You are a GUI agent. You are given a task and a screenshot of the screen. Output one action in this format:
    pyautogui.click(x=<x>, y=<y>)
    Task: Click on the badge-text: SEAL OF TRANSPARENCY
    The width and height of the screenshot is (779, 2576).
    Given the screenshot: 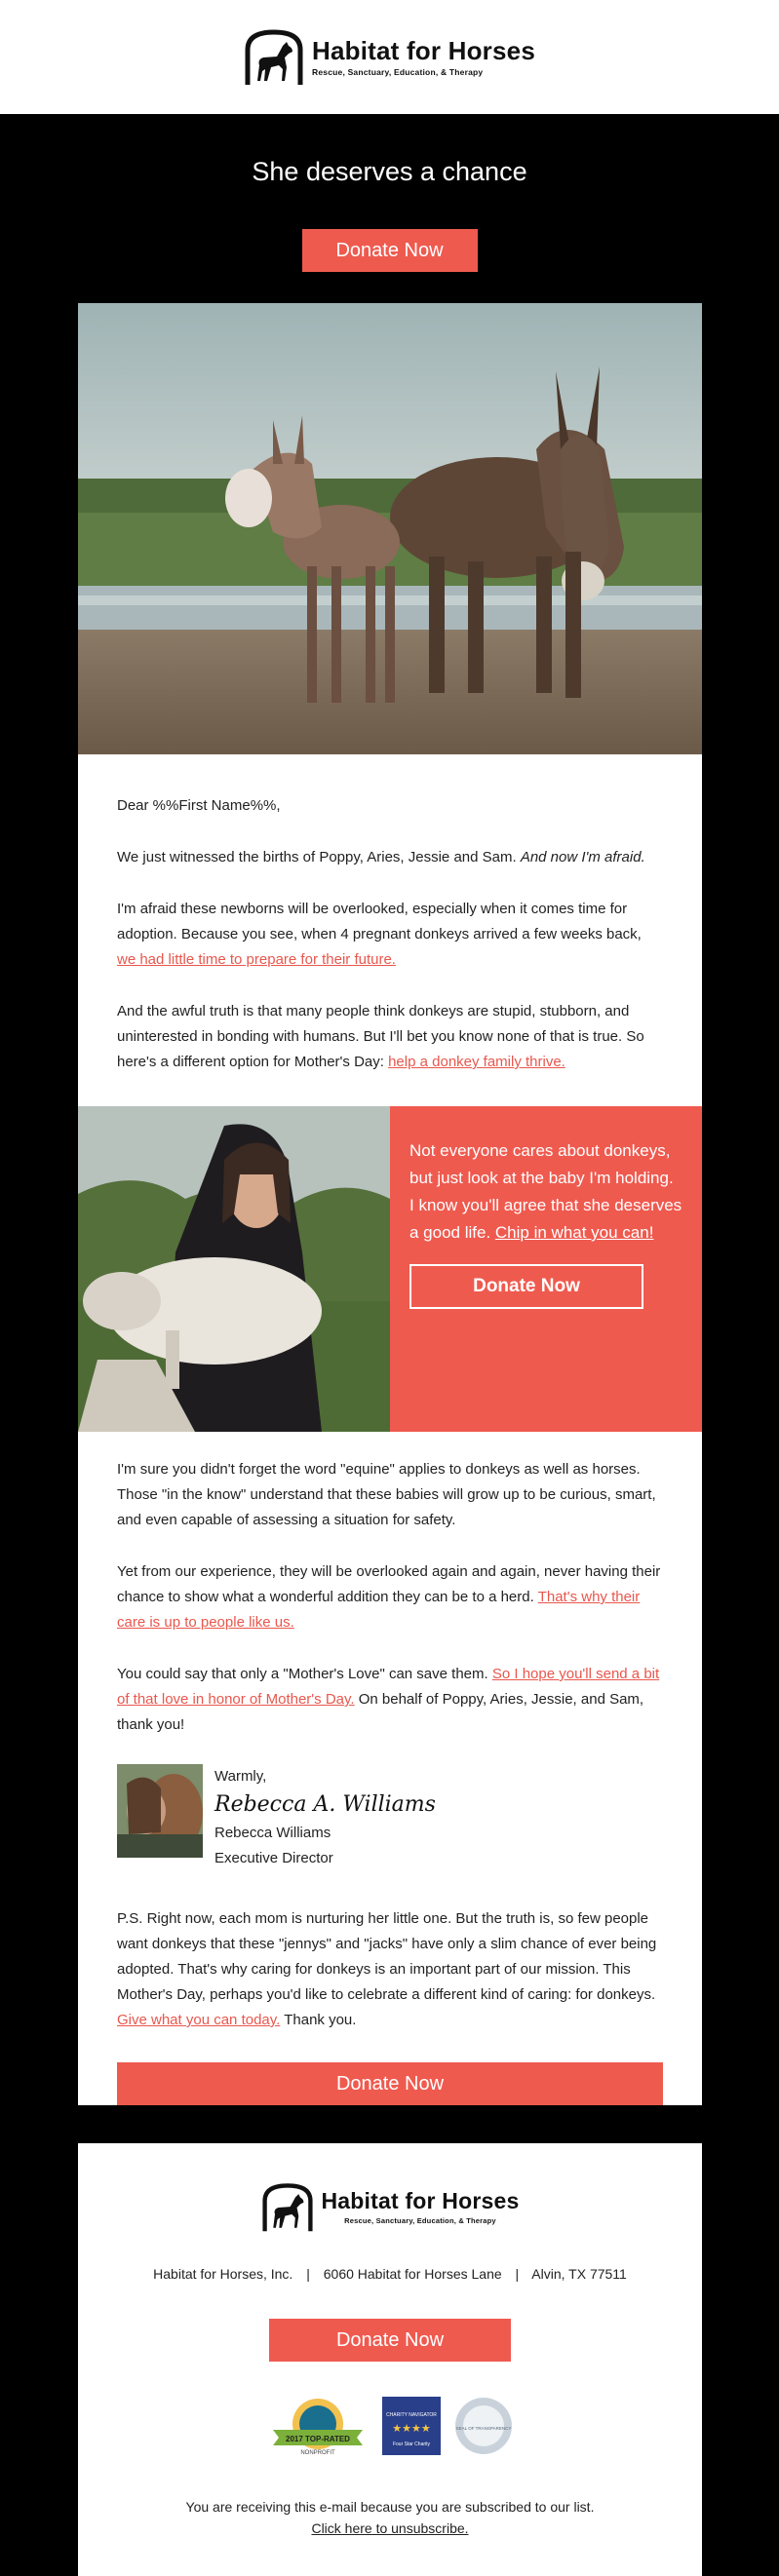 What is the action you would take?
    pyautogui.click(x=484, y=2428)
    